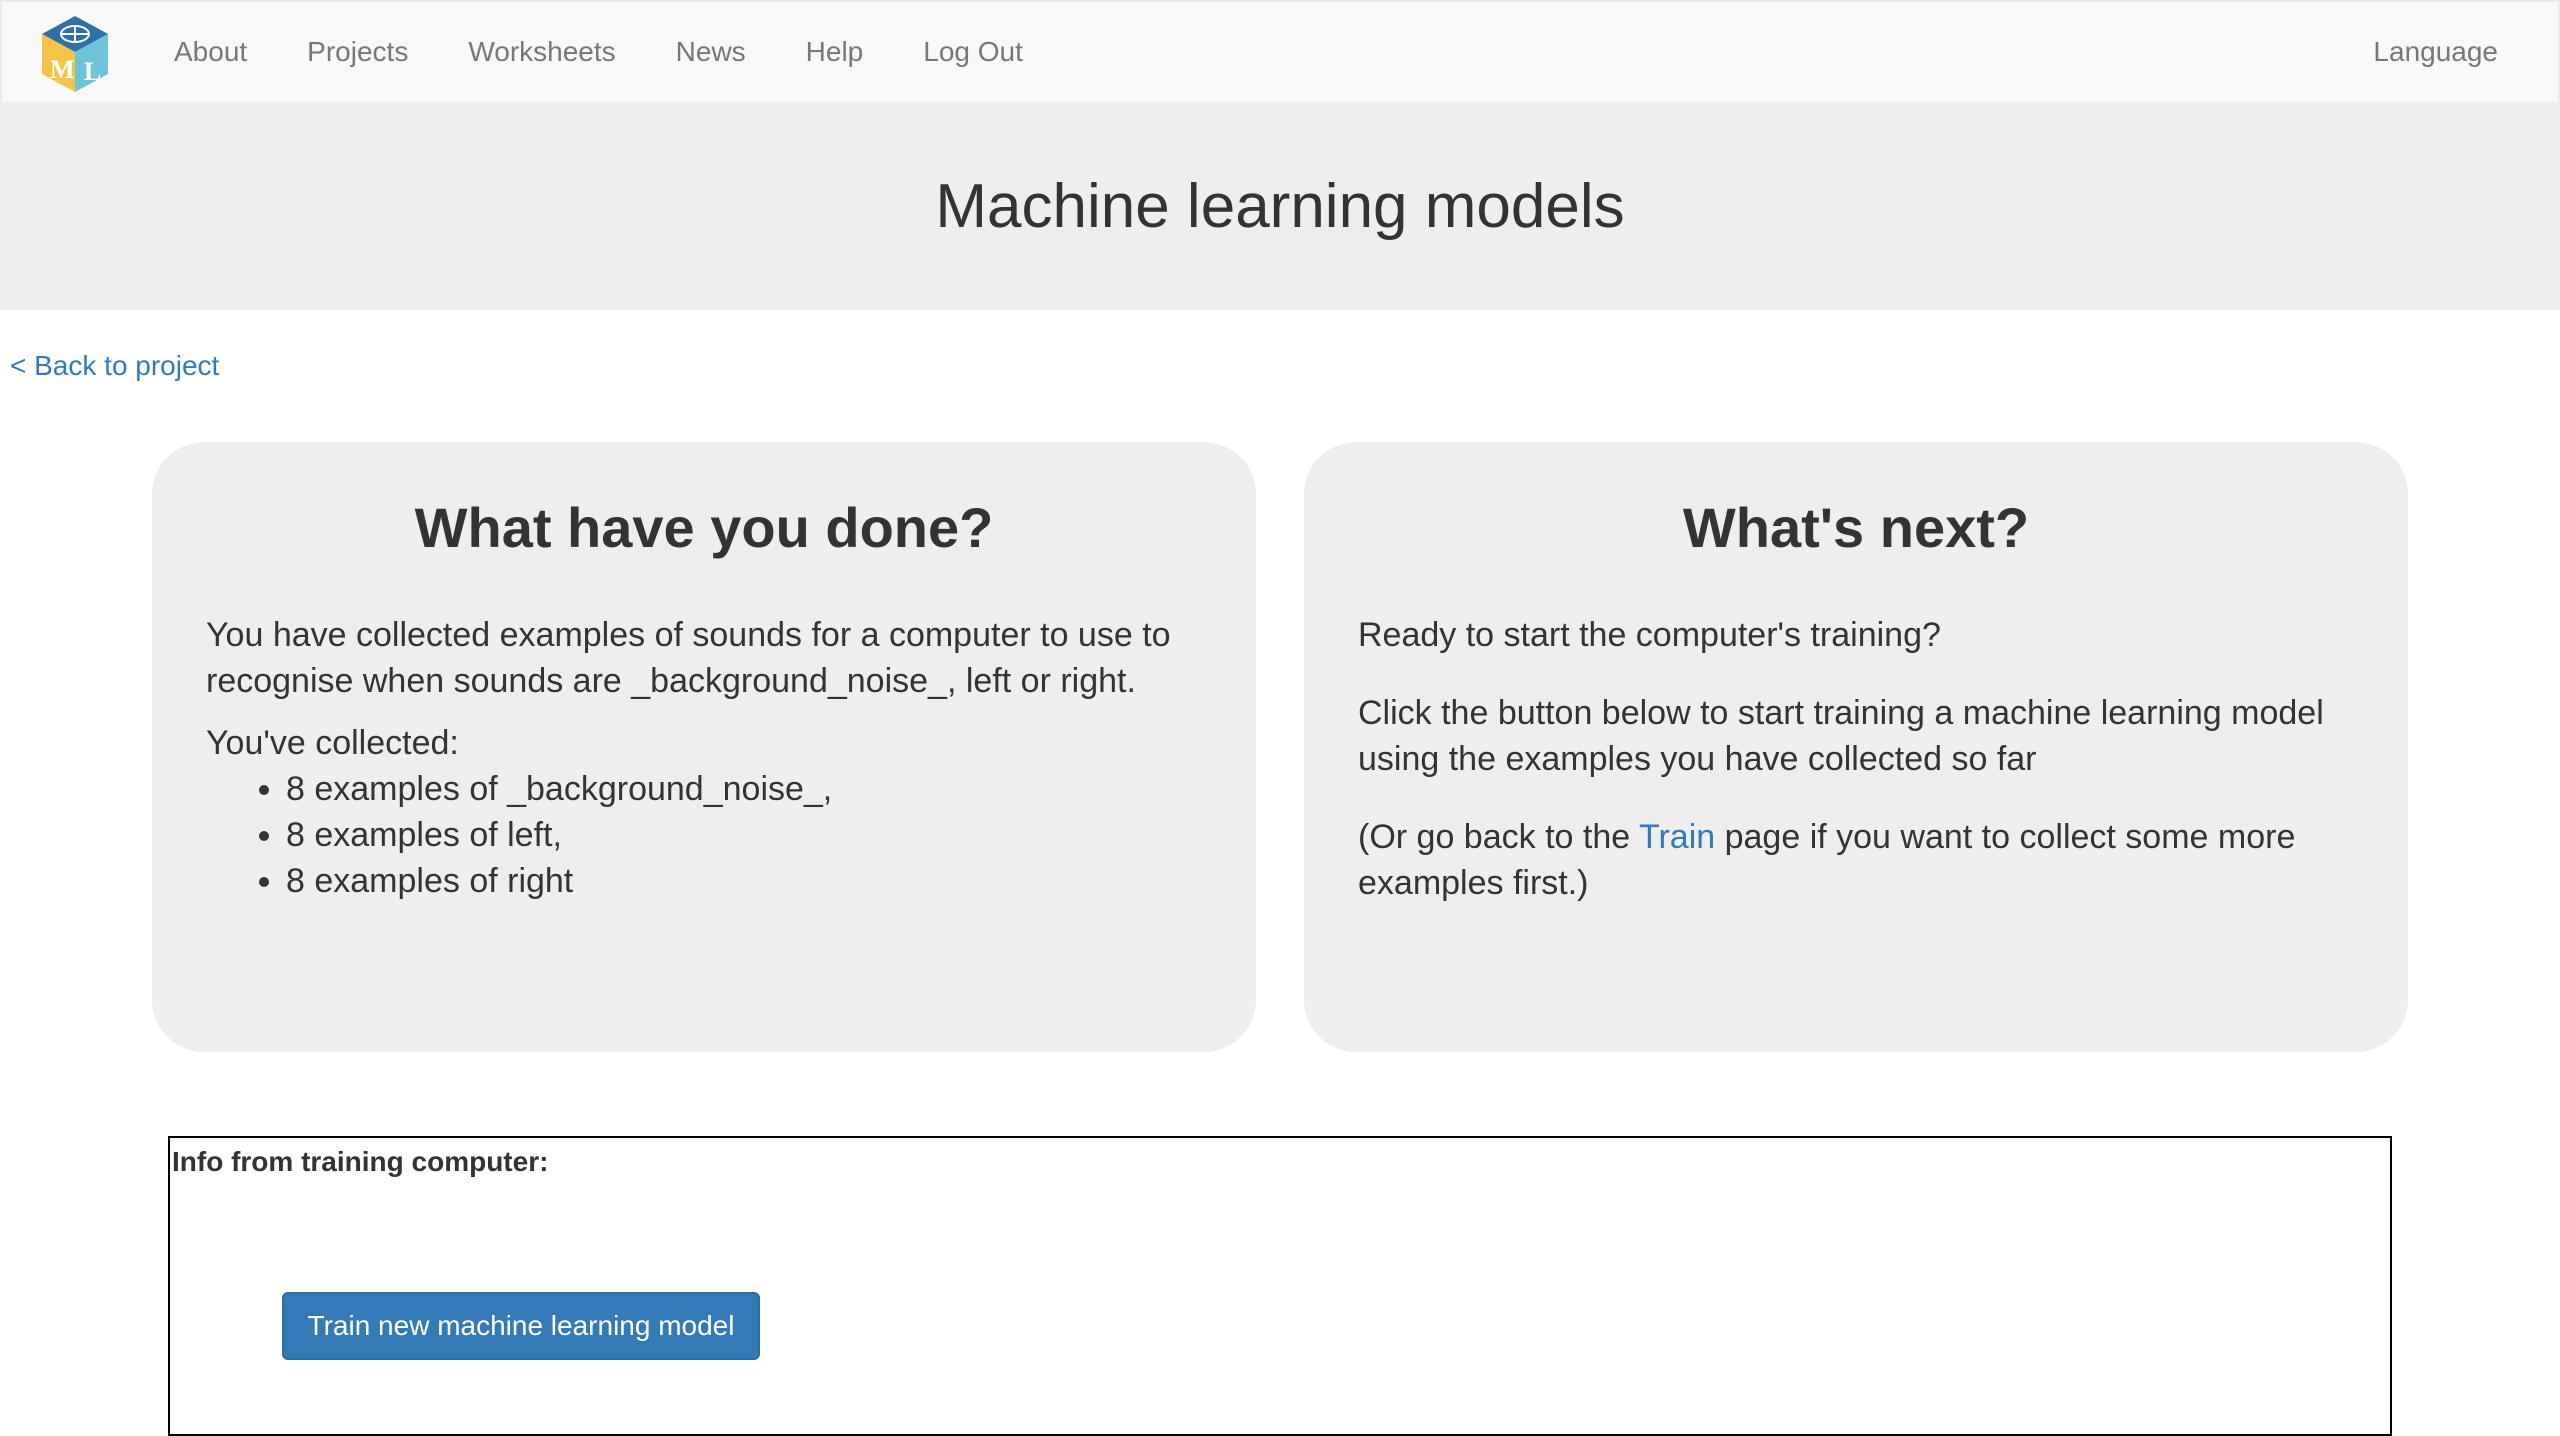 The width and height of the screenshot is (2560, 1436). I want to click on nav-worksheets: Worksheets, so click(541, 52).